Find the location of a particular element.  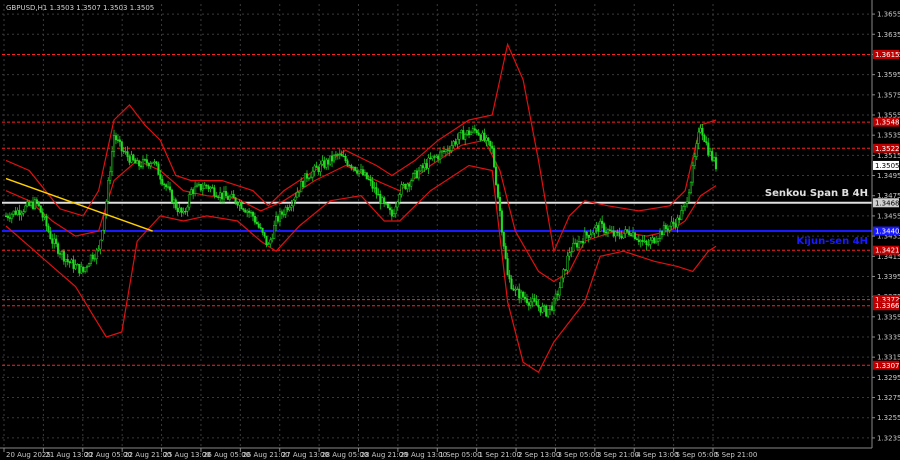

time-tick-label: 5 Sep 05:00 is located at coordinates (697, 455).